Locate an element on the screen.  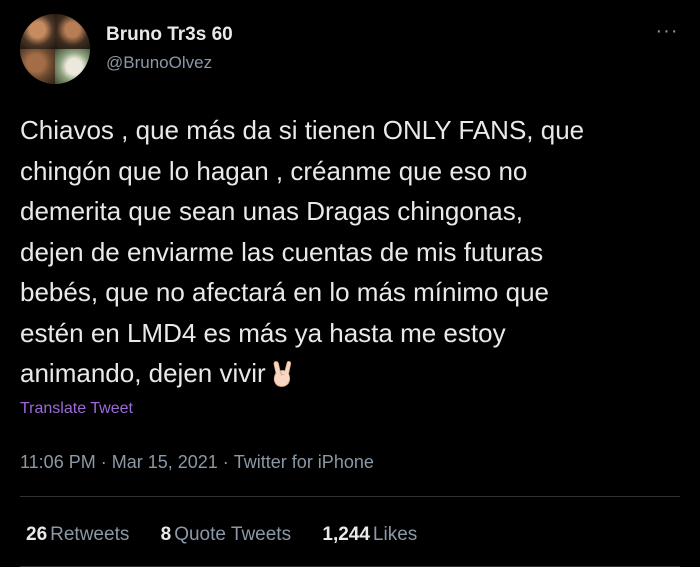
tweet-stats: 26 Retweets 8 Quote Tweets 1,244 Likes is located at coordinates (234, 535).